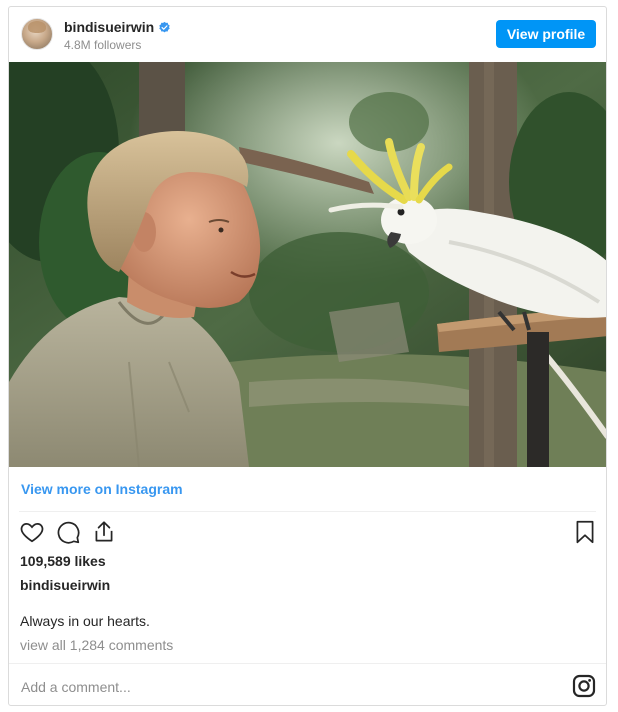  I want to click on followers-count: 4.8M followers, so click(103, 45).